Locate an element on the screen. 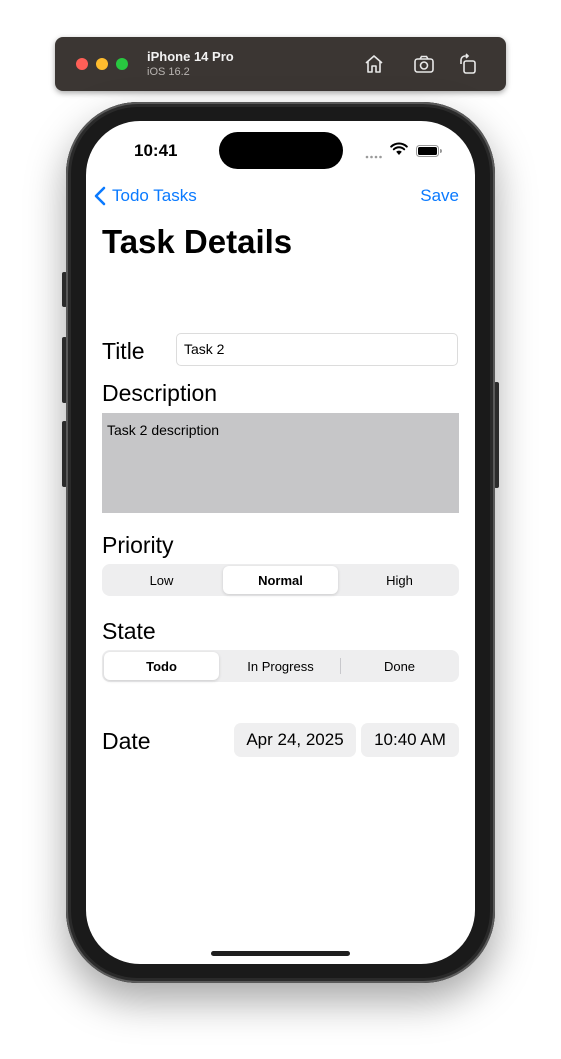 This screenshot has width=561, height=1059. simulator-device-name: iPhone 14 Pro is located at coordinates (190, 56).